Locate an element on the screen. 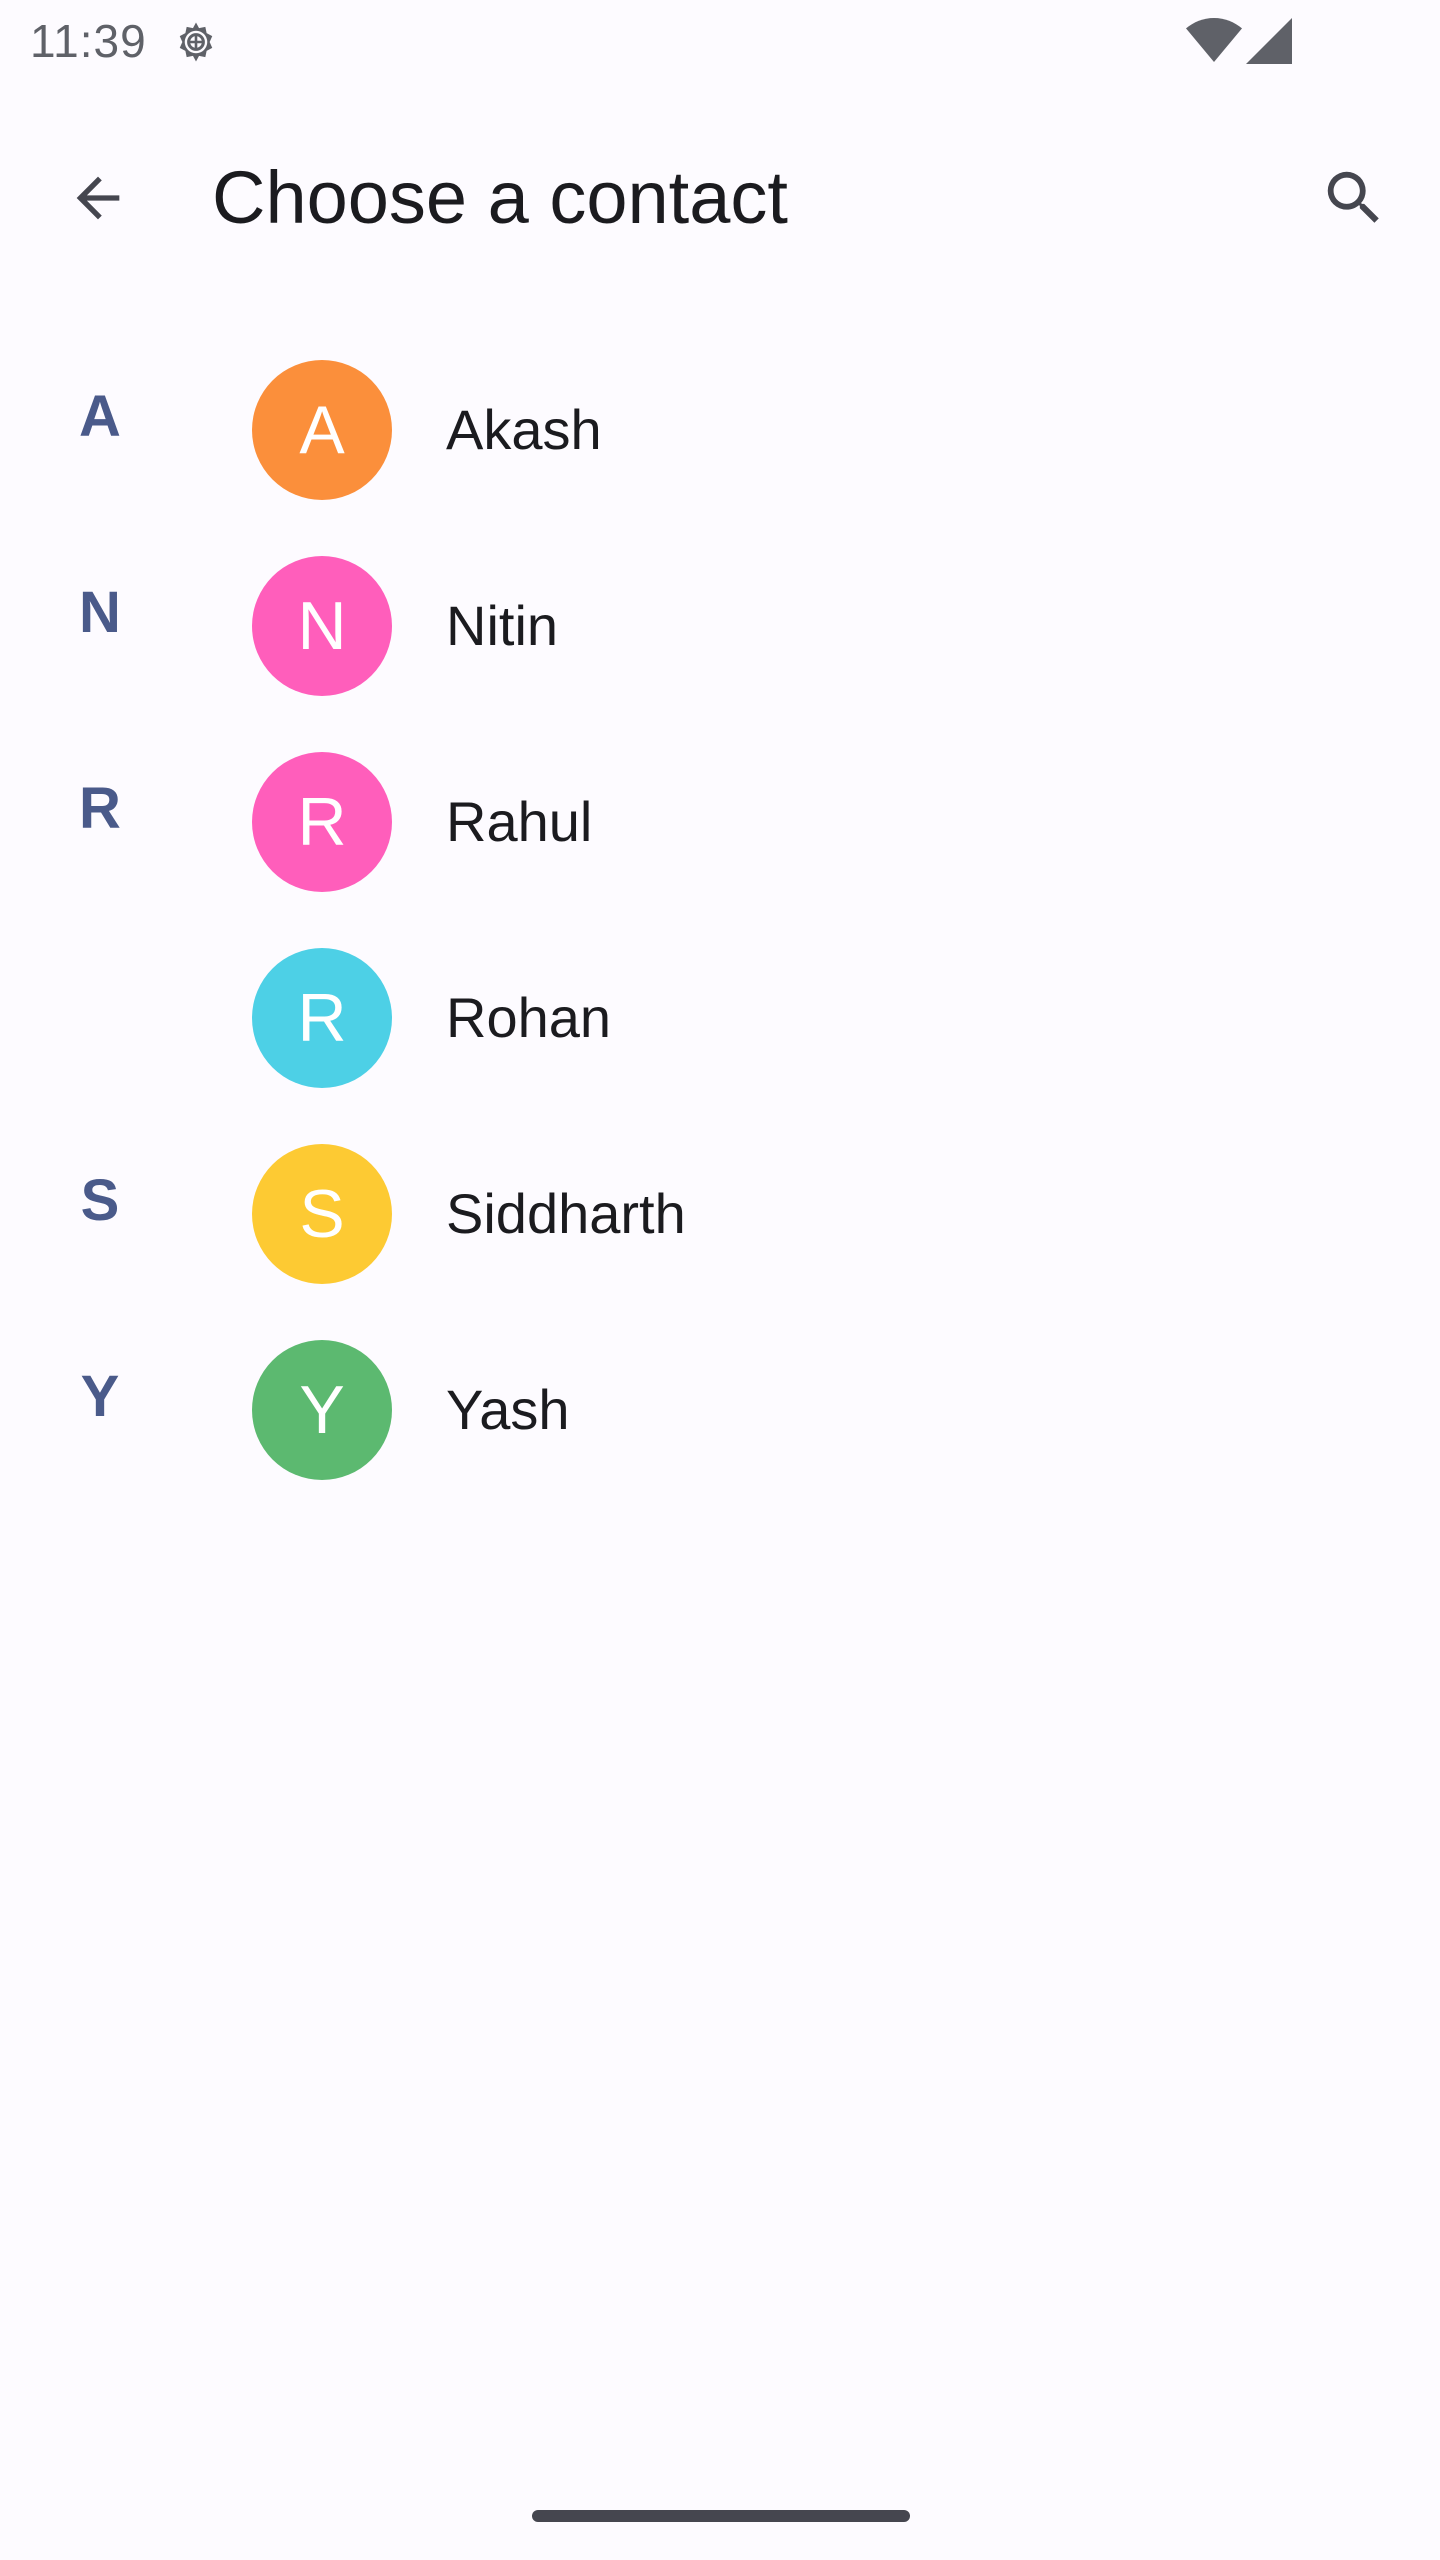 This screenshot has width=1440, height=2560. avatar: S is located at coordinates (322, 1214).